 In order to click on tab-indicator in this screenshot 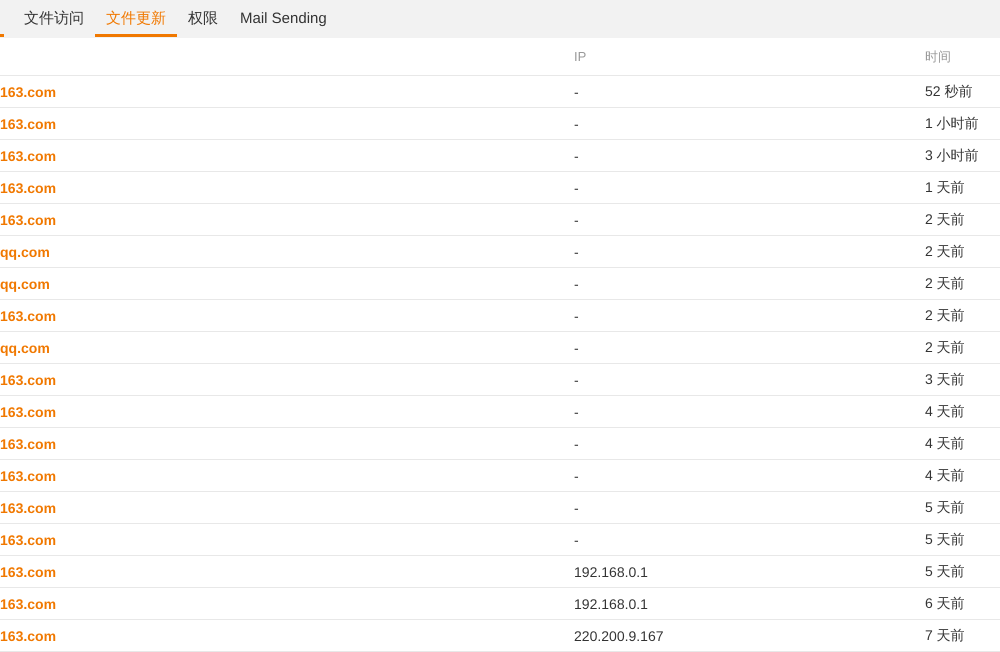, I will do `click(2, 35)`.